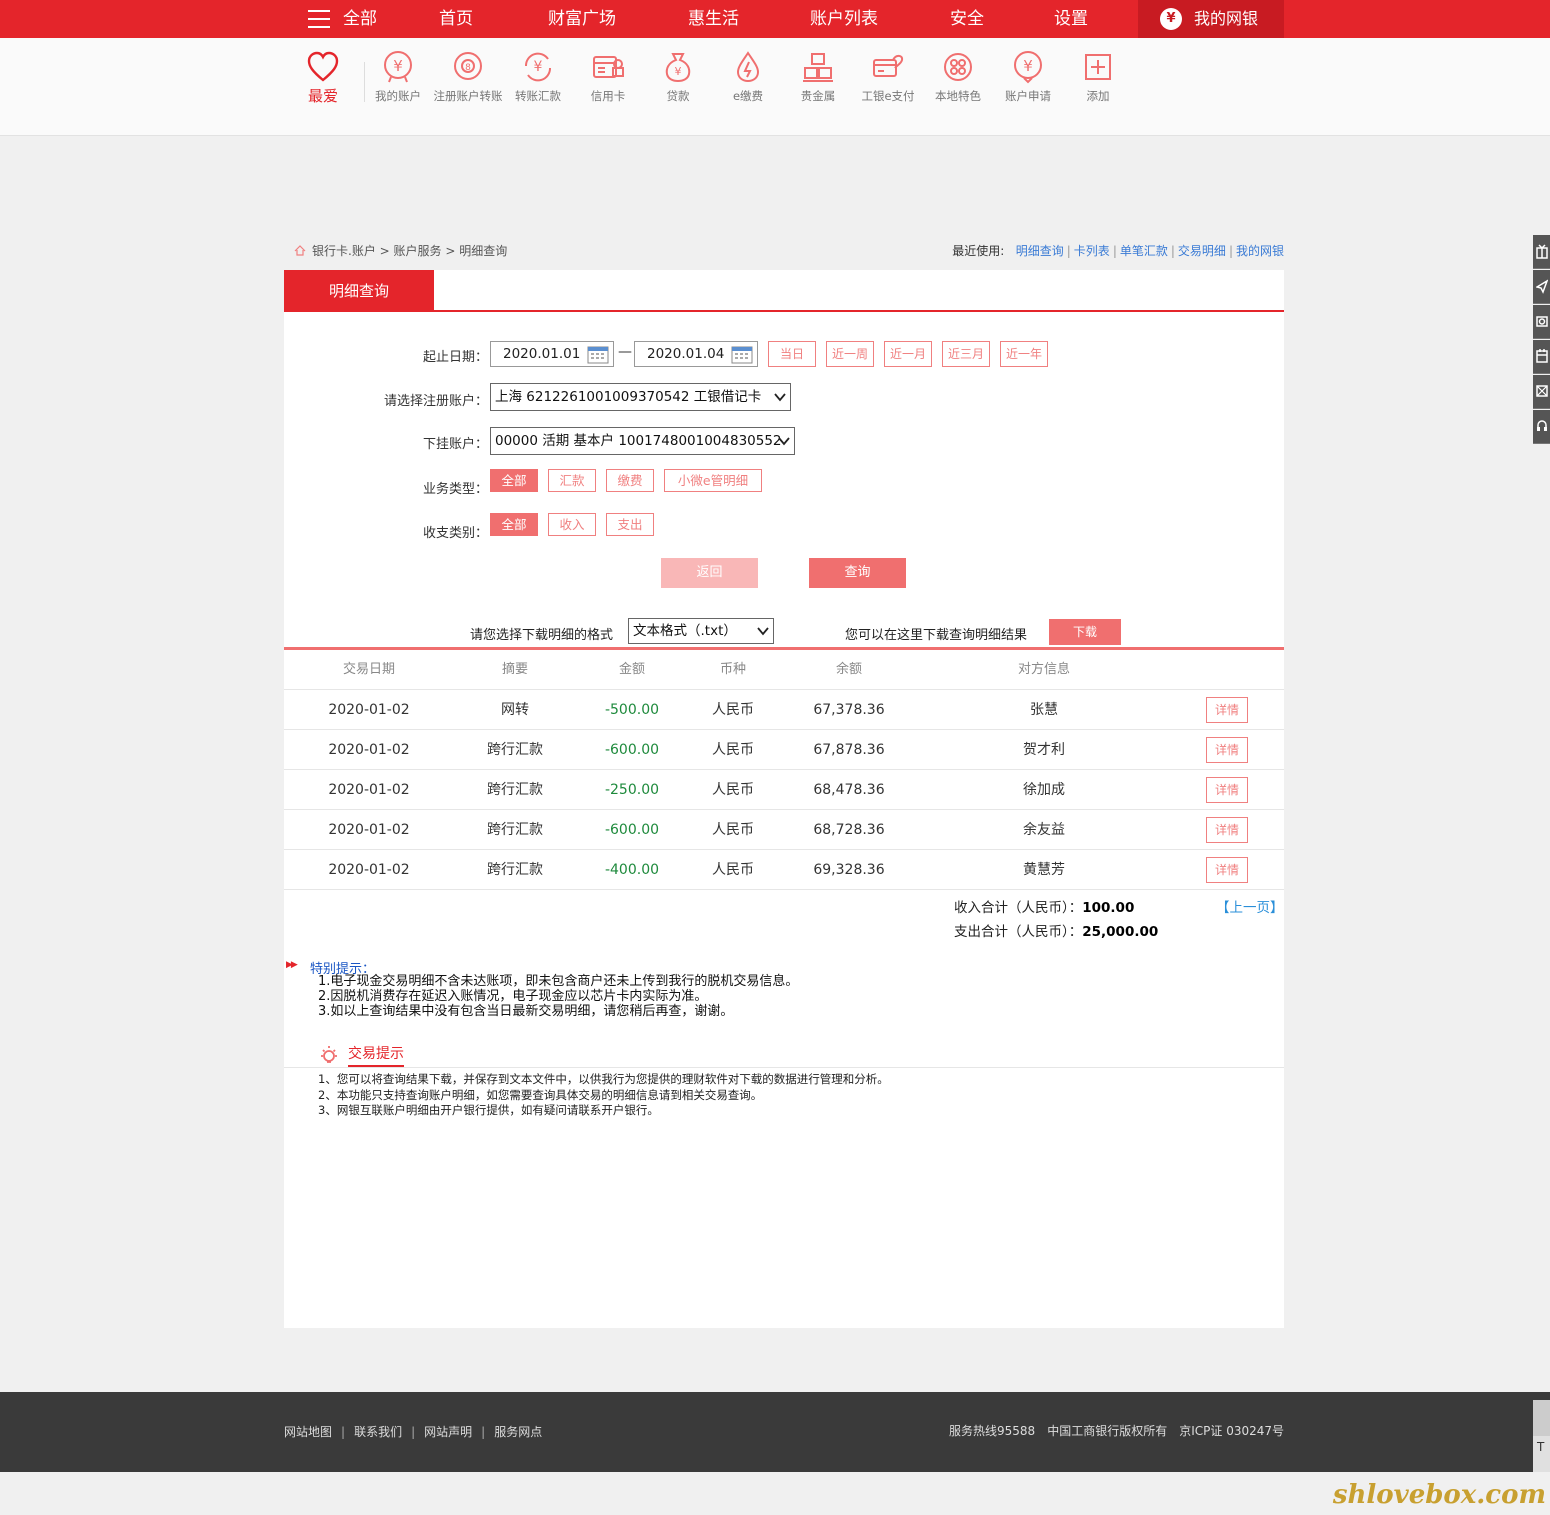 Image resolution: width=1550 pixels, height=1515 pixels. What do you see at coordinates (967, 19) in the screenshot?
I see `nav-security: 安全` at bounding box center [967, 19].